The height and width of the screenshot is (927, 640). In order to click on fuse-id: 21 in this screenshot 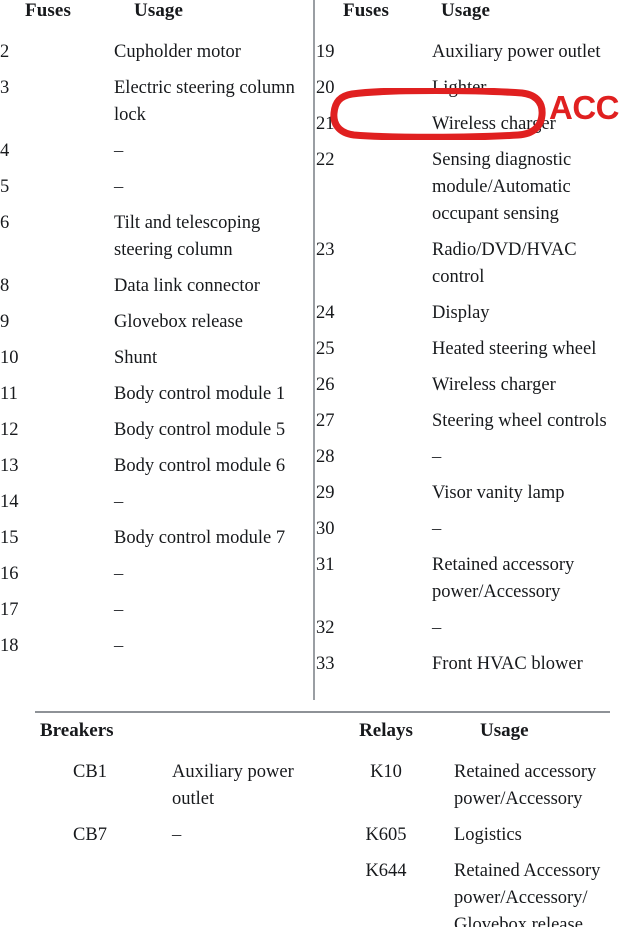, I will do `click(325, 124)`.